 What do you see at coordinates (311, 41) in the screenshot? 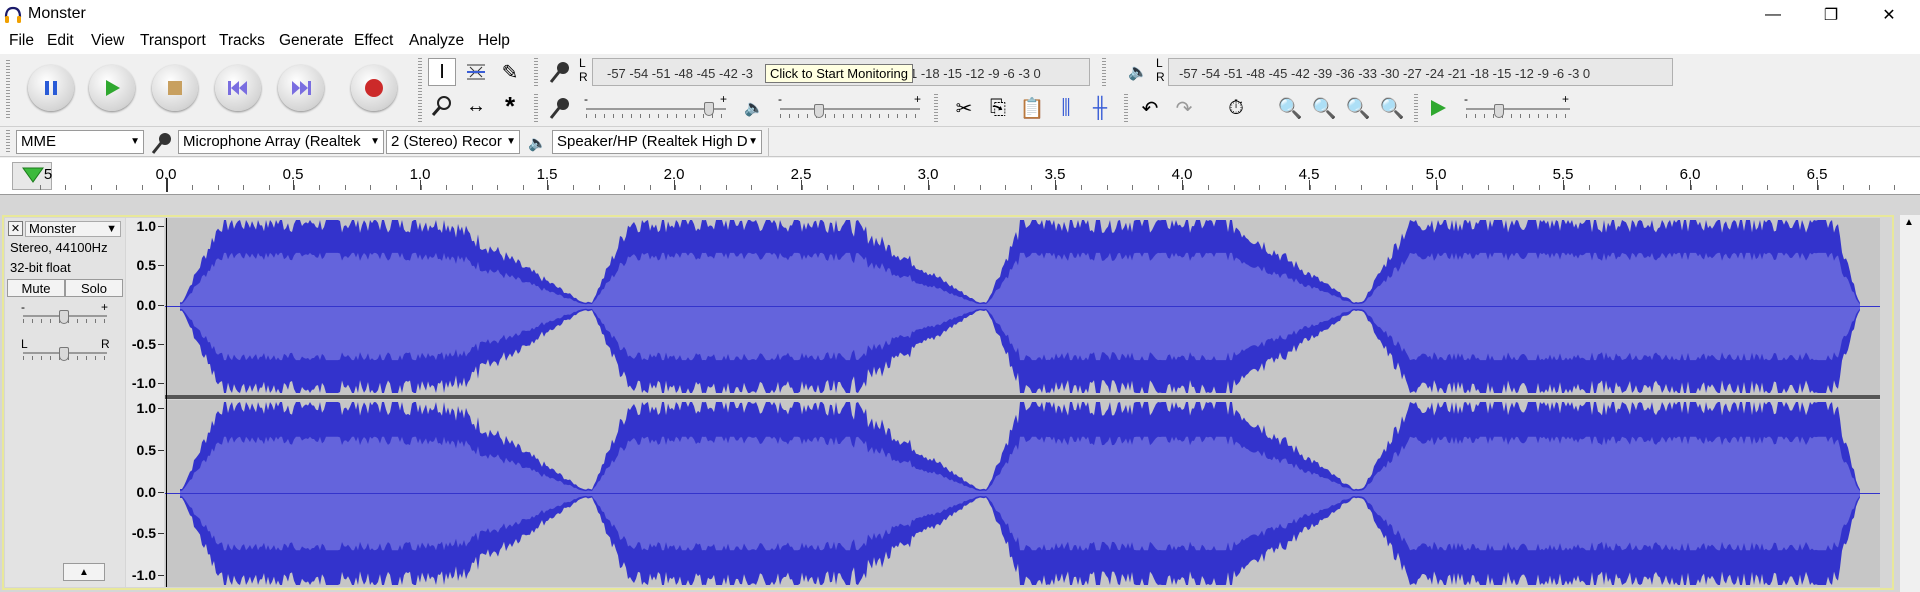
I see `menu-generate: Generate` at bounding box center [311, 41].